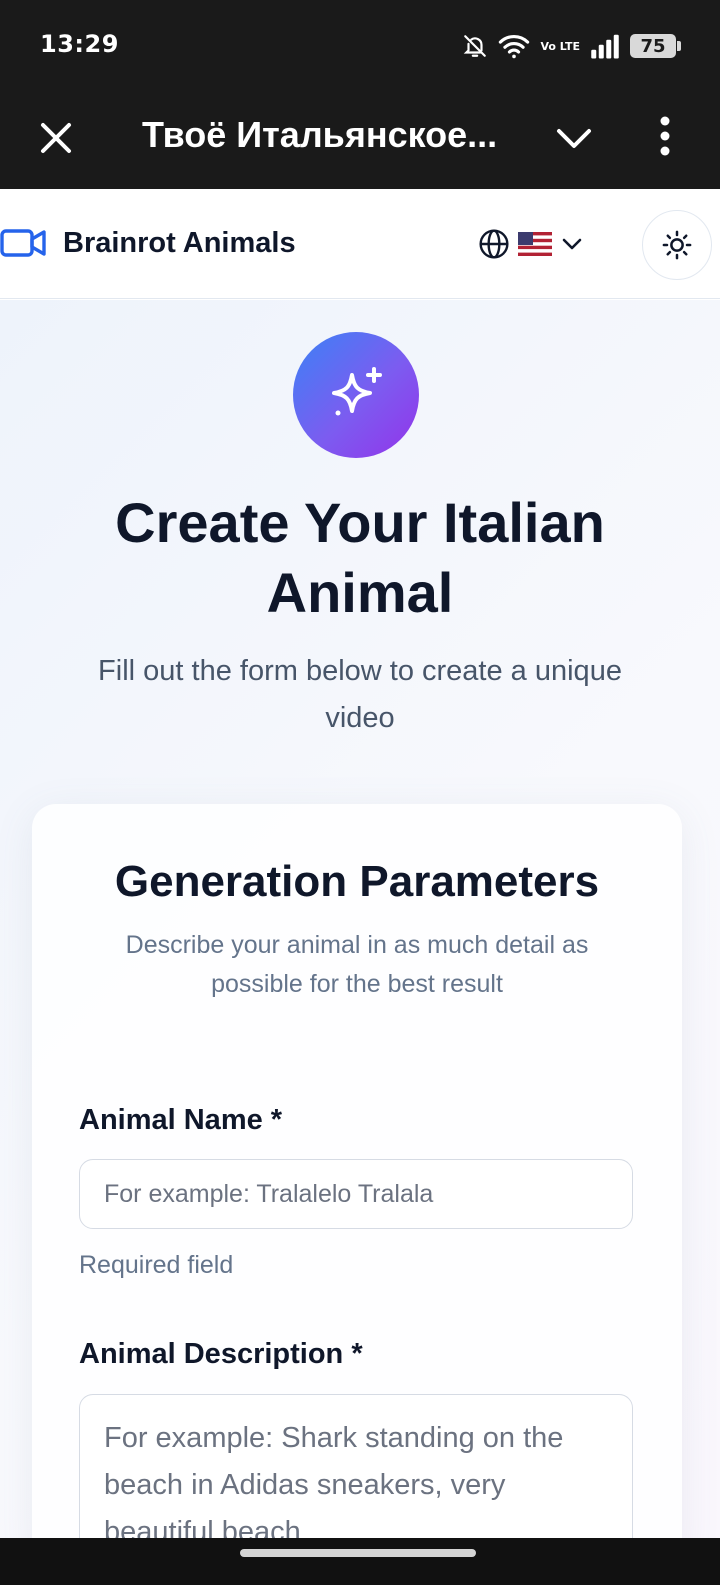 This screenshot has height=1585, width=720. I want to click on battery-icon: 75, so click(655, 46).